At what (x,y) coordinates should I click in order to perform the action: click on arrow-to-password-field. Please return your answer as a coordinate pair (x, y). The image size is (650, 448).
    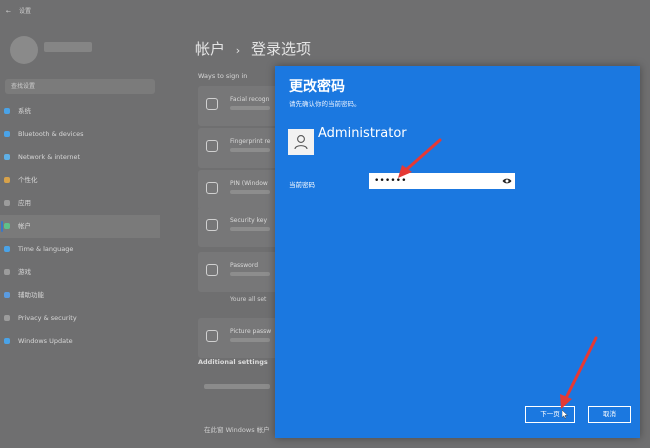
    Looking at the image, I should click on (420, 158).